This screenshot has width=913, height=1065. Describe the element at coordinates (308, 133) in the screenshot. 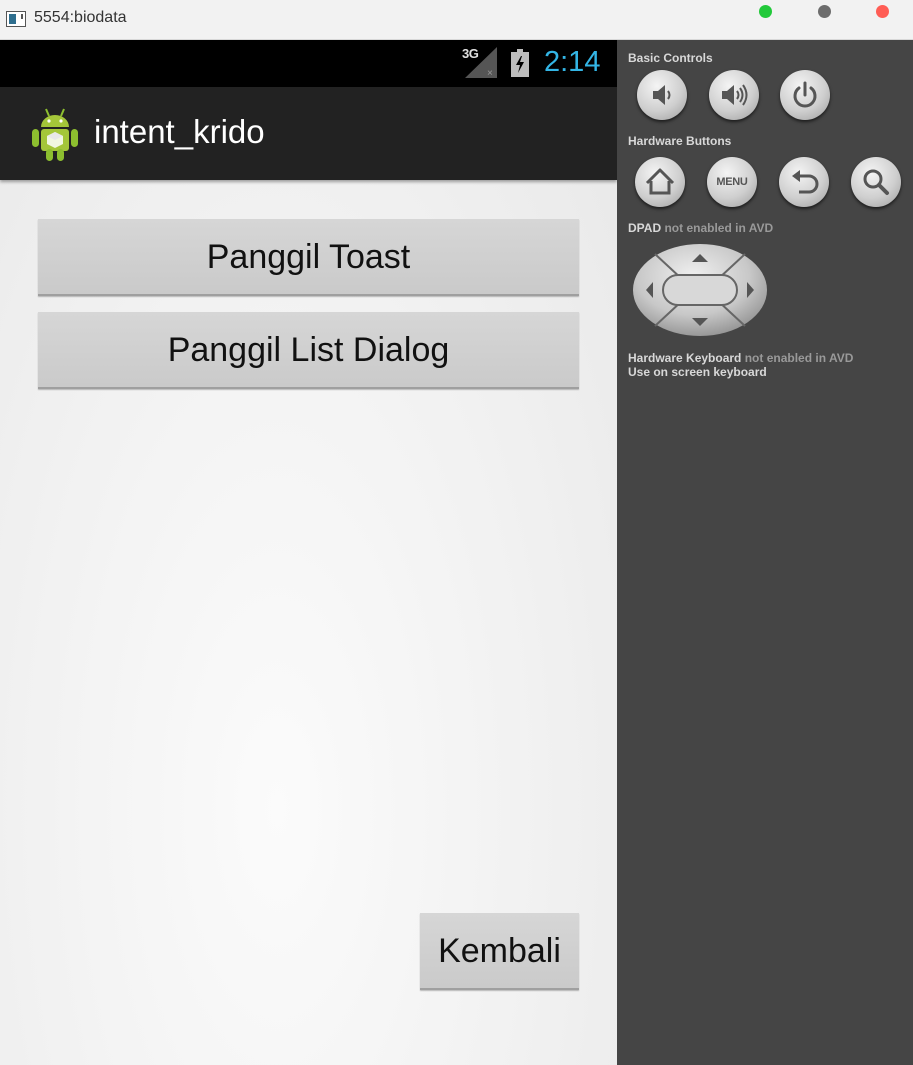

I see `action-bar: intent_krido` at that location.